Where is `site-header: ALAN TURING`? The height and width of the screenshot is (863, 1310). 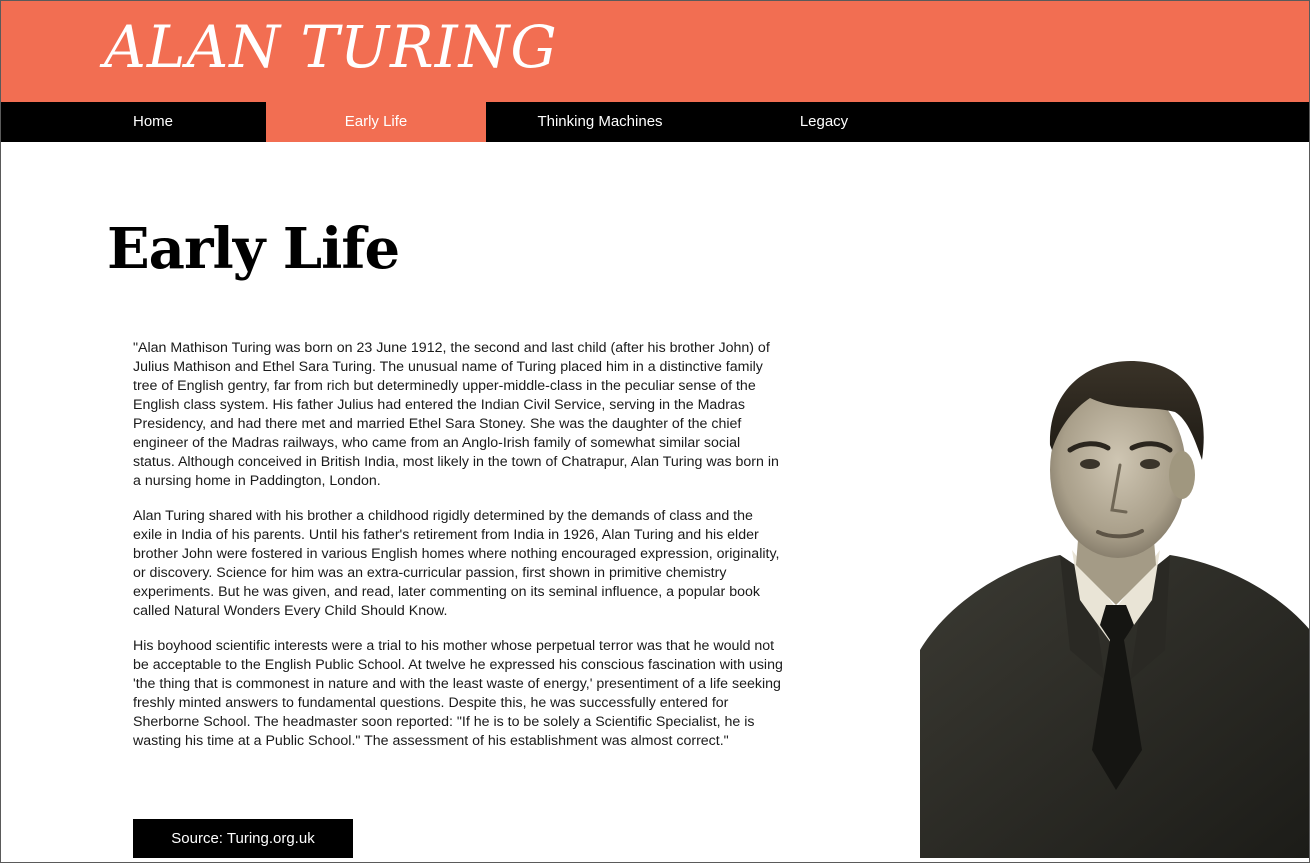 site-header: ALAN TURING is located at coordinates (655, 51).